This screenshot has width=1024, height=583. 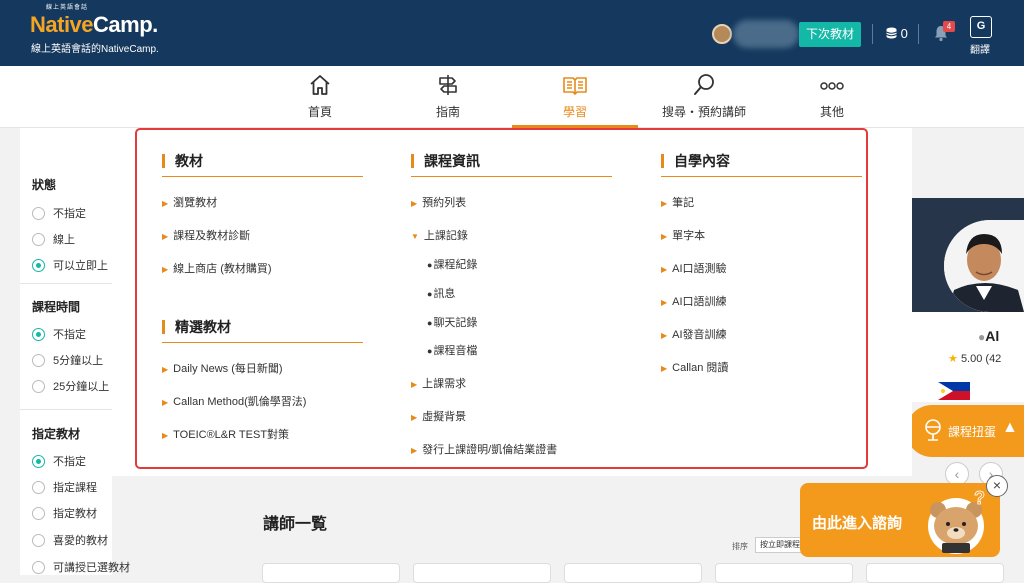 I want to click on nav-study-label: 學習, so click(x=574, y=112).